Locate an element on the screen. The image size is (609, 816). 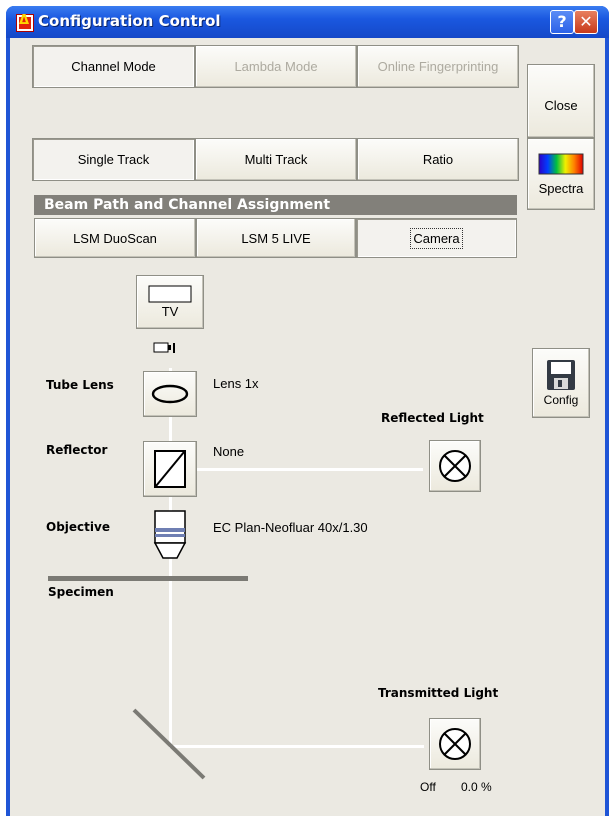
tab-single-track-label: Single Track is located at coordinates (113, 159).